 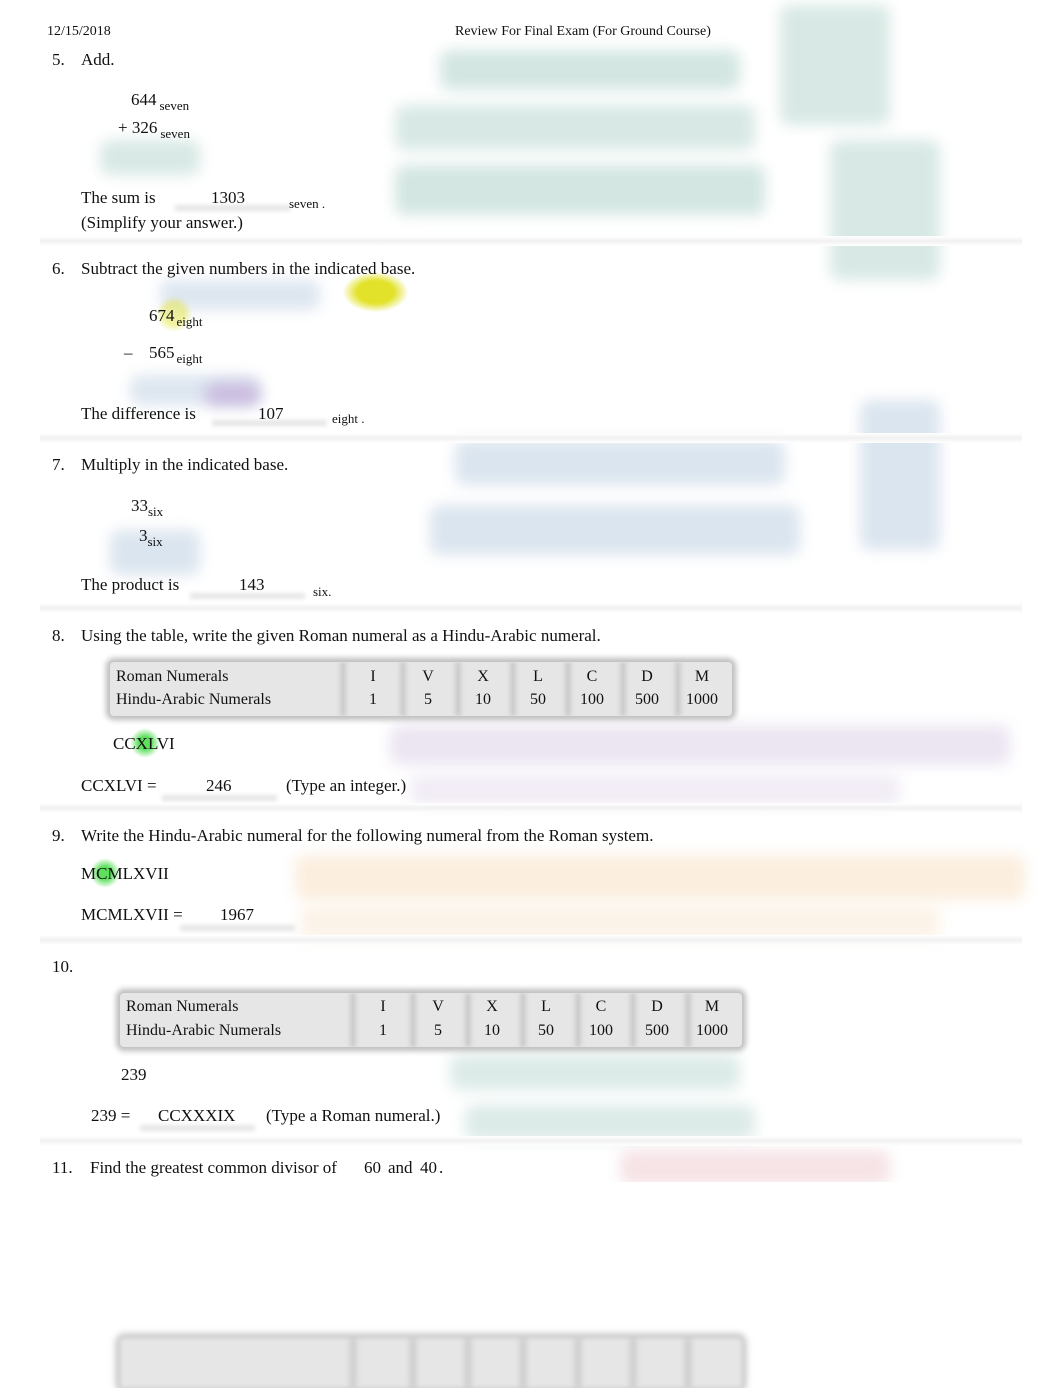 I want to click on problem-10-number: 10., so click(x=63, y=966).